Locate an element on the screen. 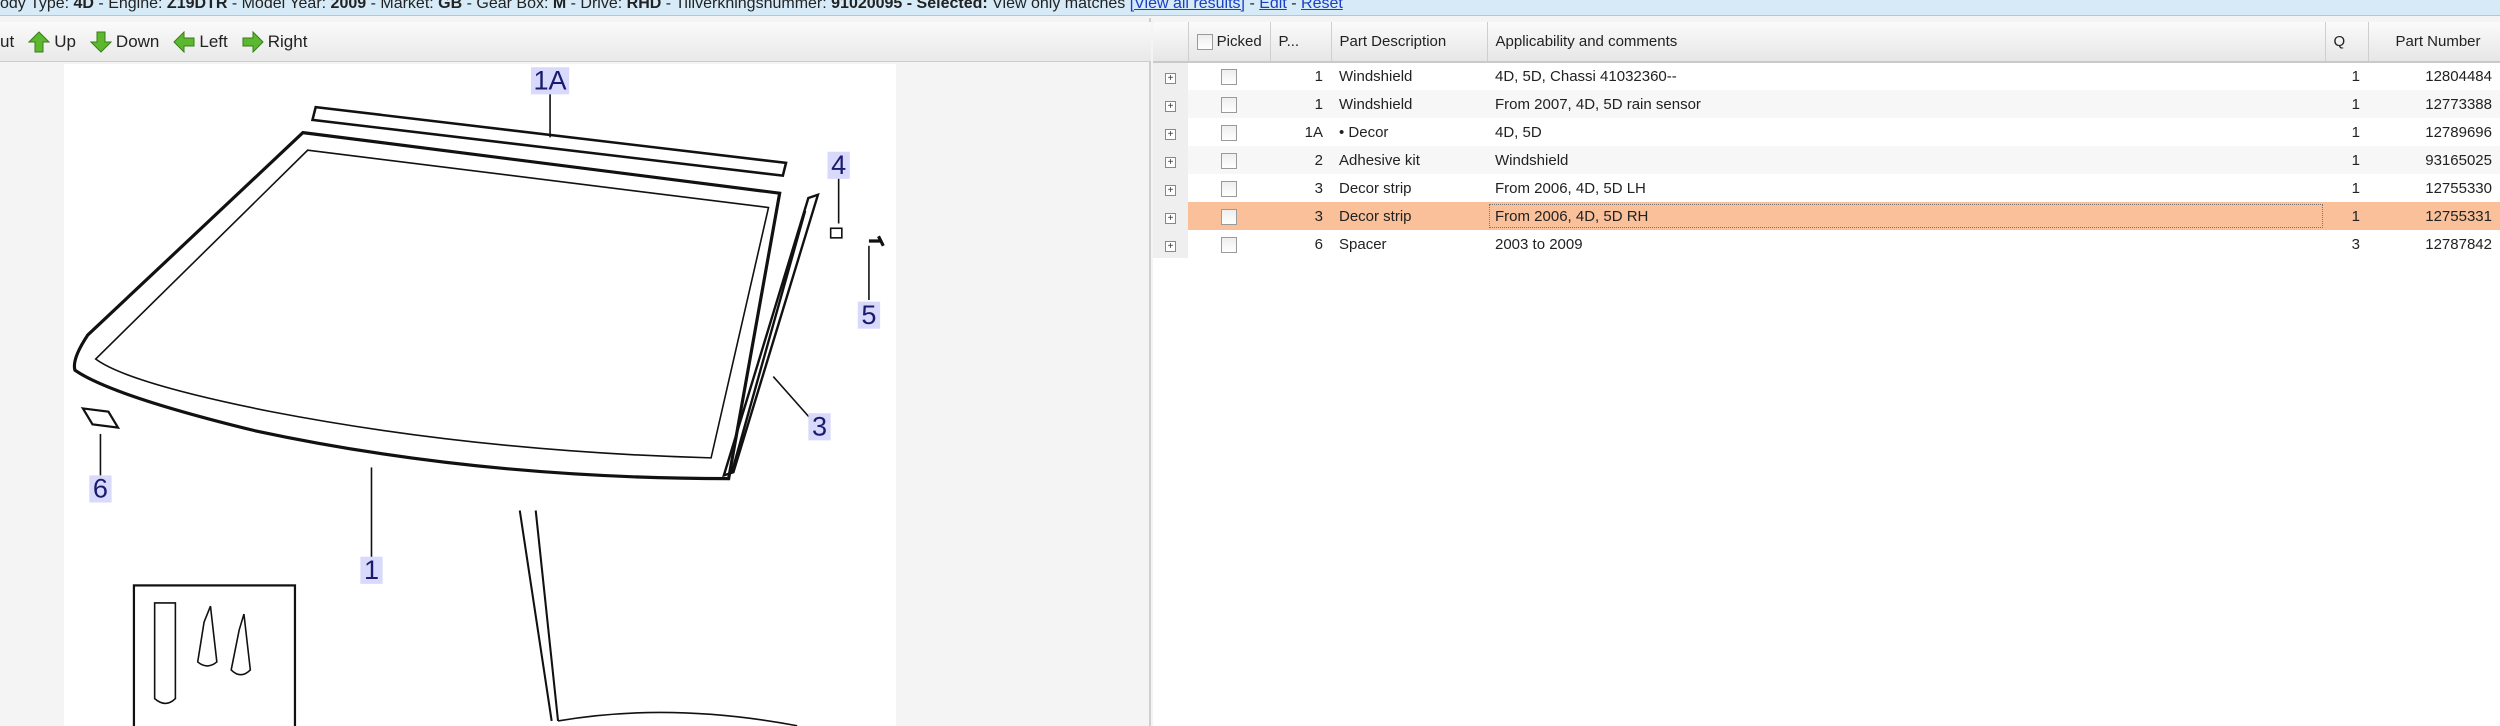 This screenshot has height=726, width=2500. expand-column-header is located at coordinates (1171, 42).